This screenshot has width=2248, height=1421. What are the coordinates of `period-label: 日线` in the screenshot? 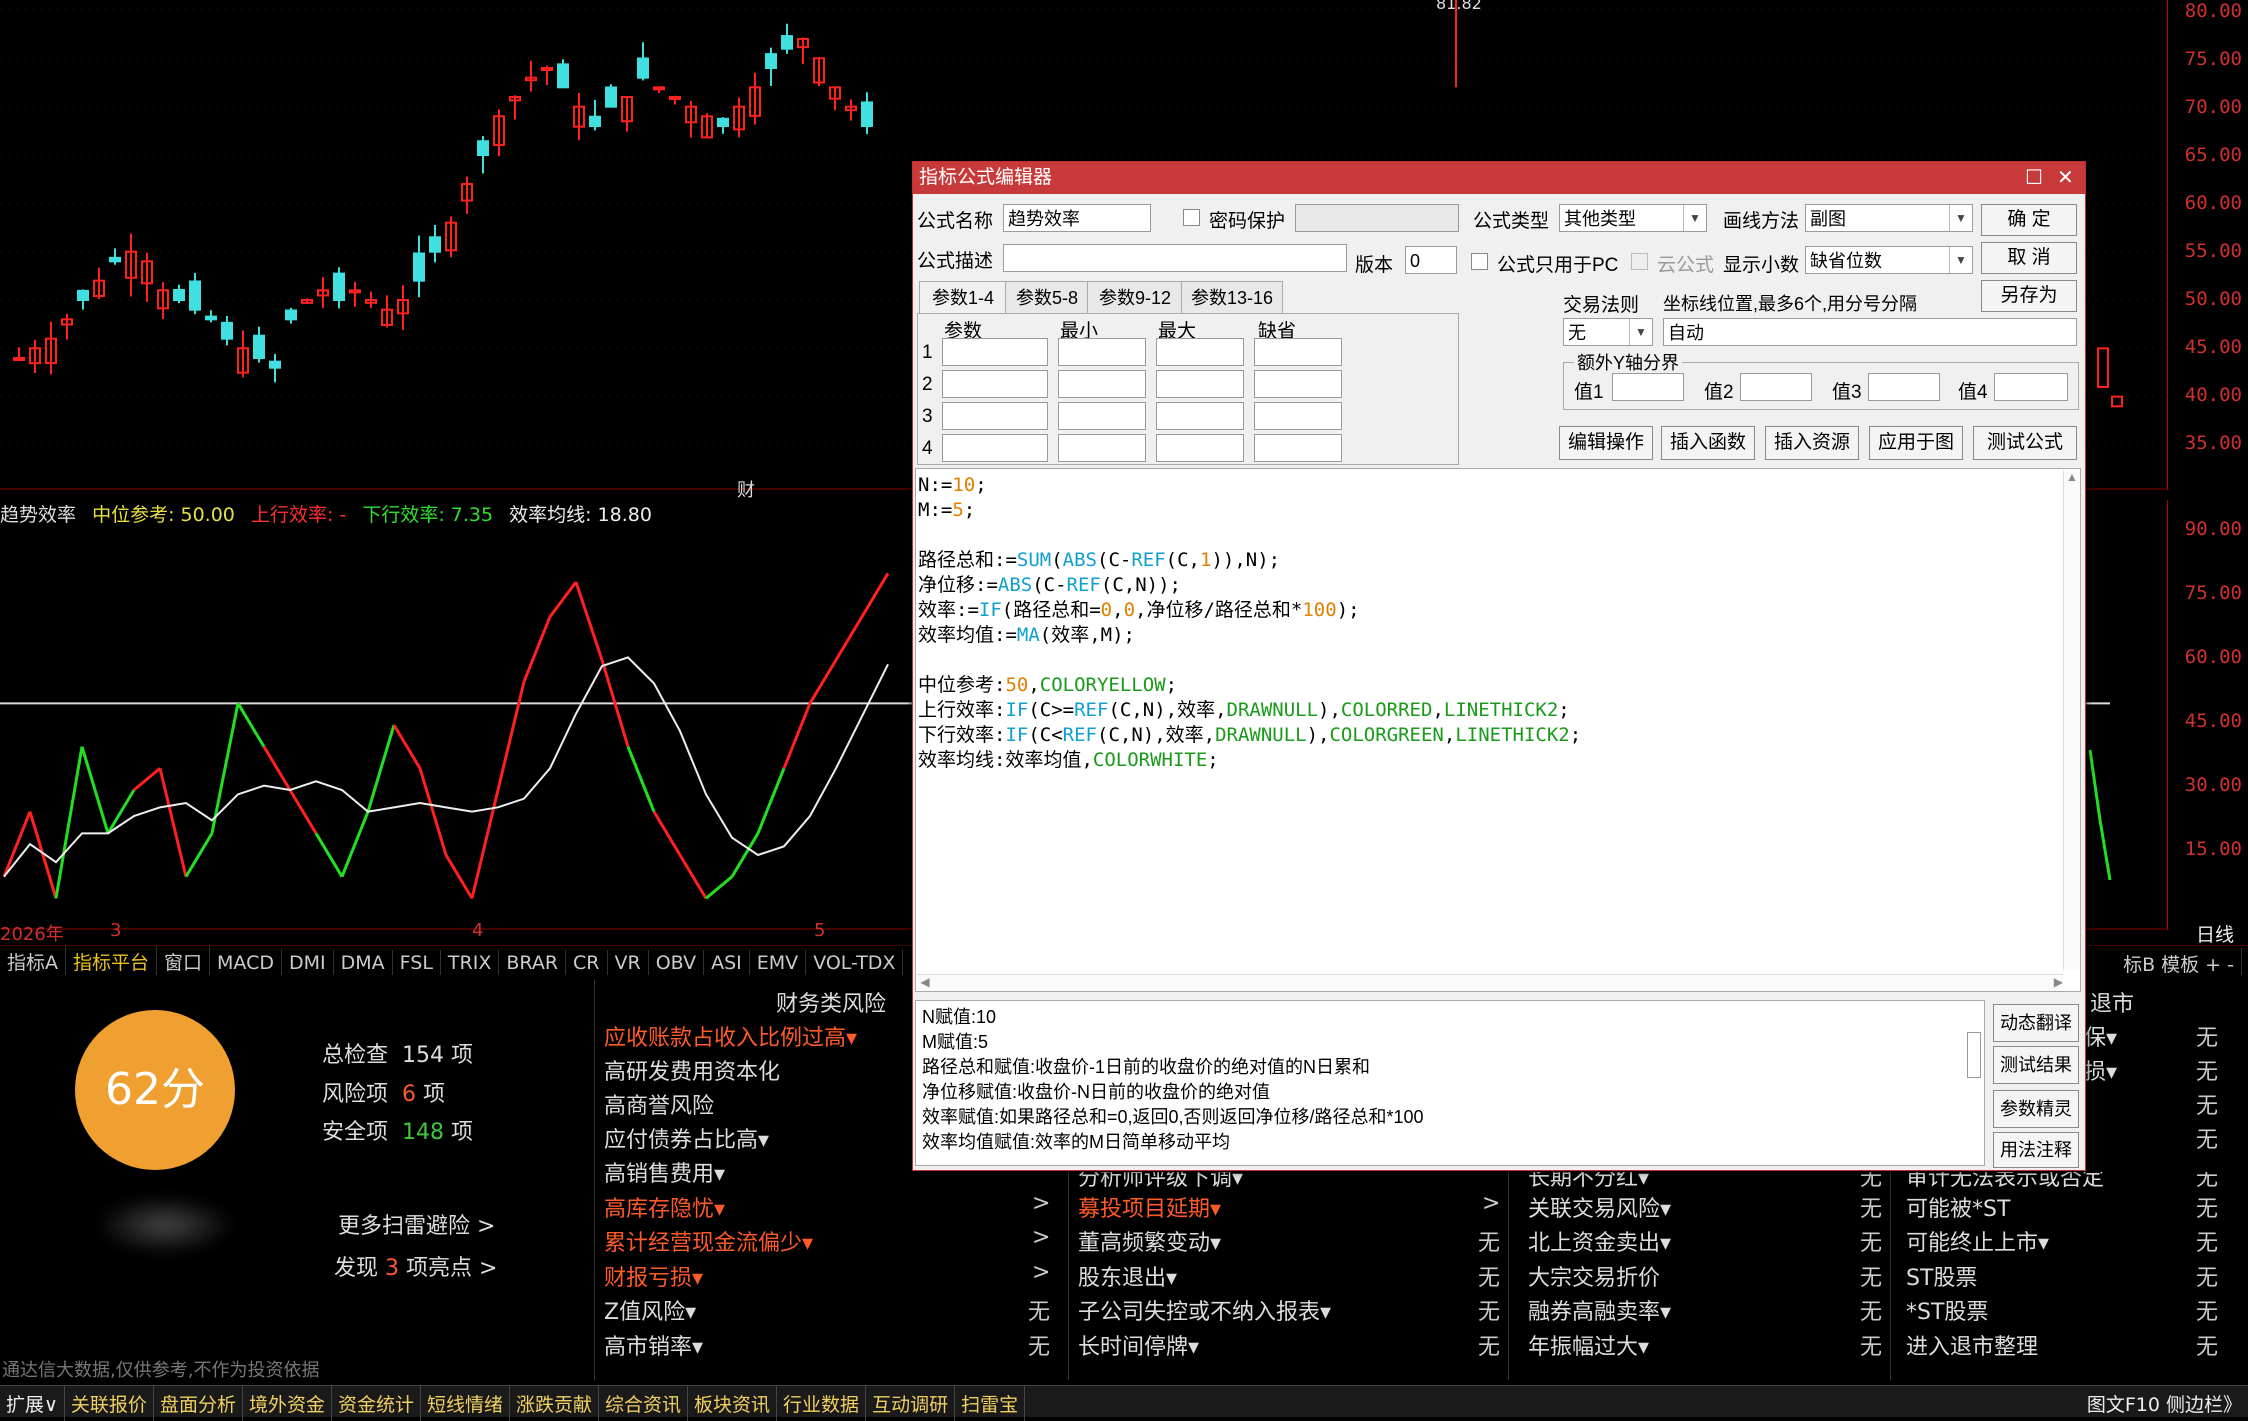 It's located at (2215, 933).